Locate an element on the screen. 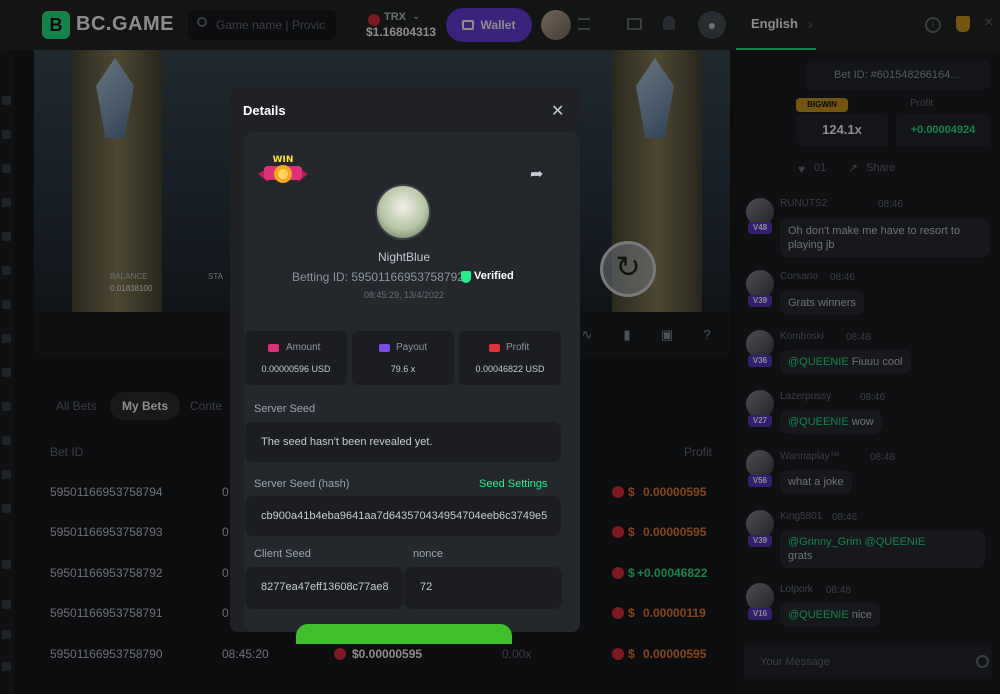 The height and width of the screenshot is (694, 1000). player-avatar is located at coordinates (403, 212).